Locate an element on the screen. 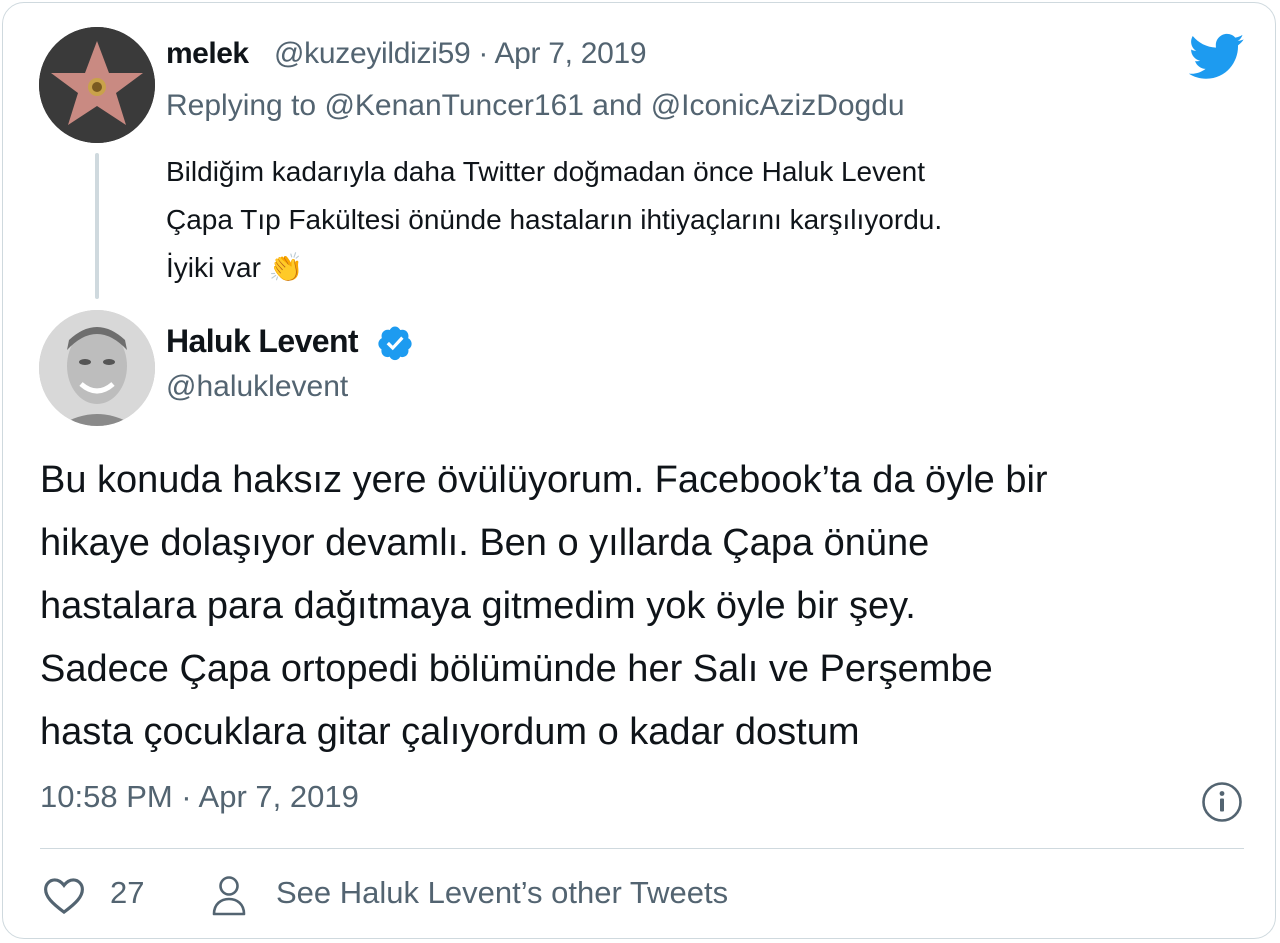  footer-divider is located at coordinates (642, 848).